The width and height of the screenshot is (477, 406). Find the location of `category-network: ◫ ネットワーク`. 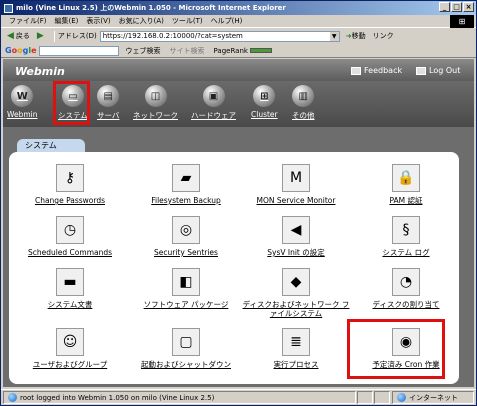

category-network: ◫ ネットワーク is located at coordinates (155, 103).